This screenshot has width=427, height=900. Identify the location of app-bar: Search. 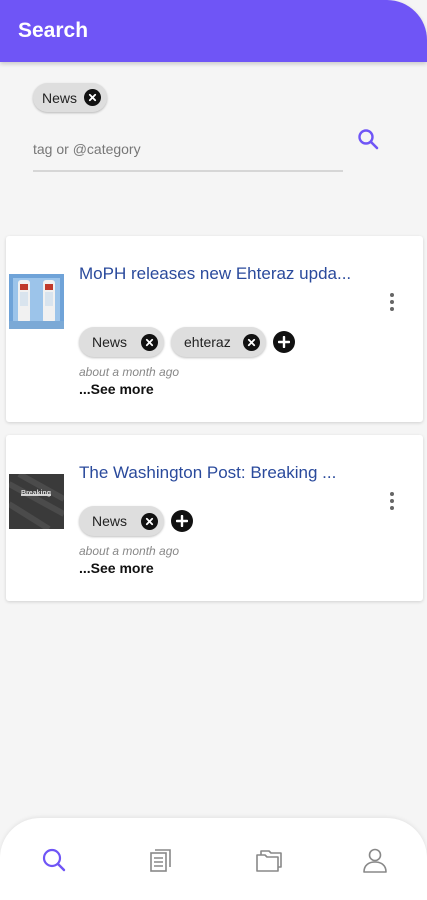
(213, 31).